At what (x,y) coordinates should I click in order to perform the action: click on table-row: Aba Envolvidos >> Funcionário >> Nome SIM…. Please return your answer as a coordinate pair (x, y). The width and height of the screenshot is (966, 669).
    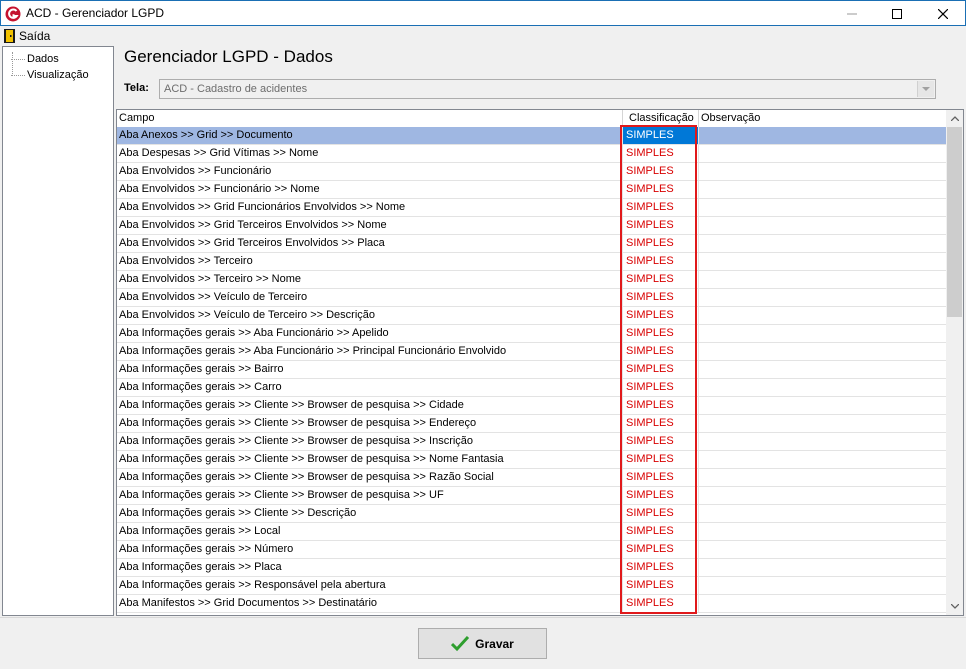
    Looking at the image, I should click on (532, 190).